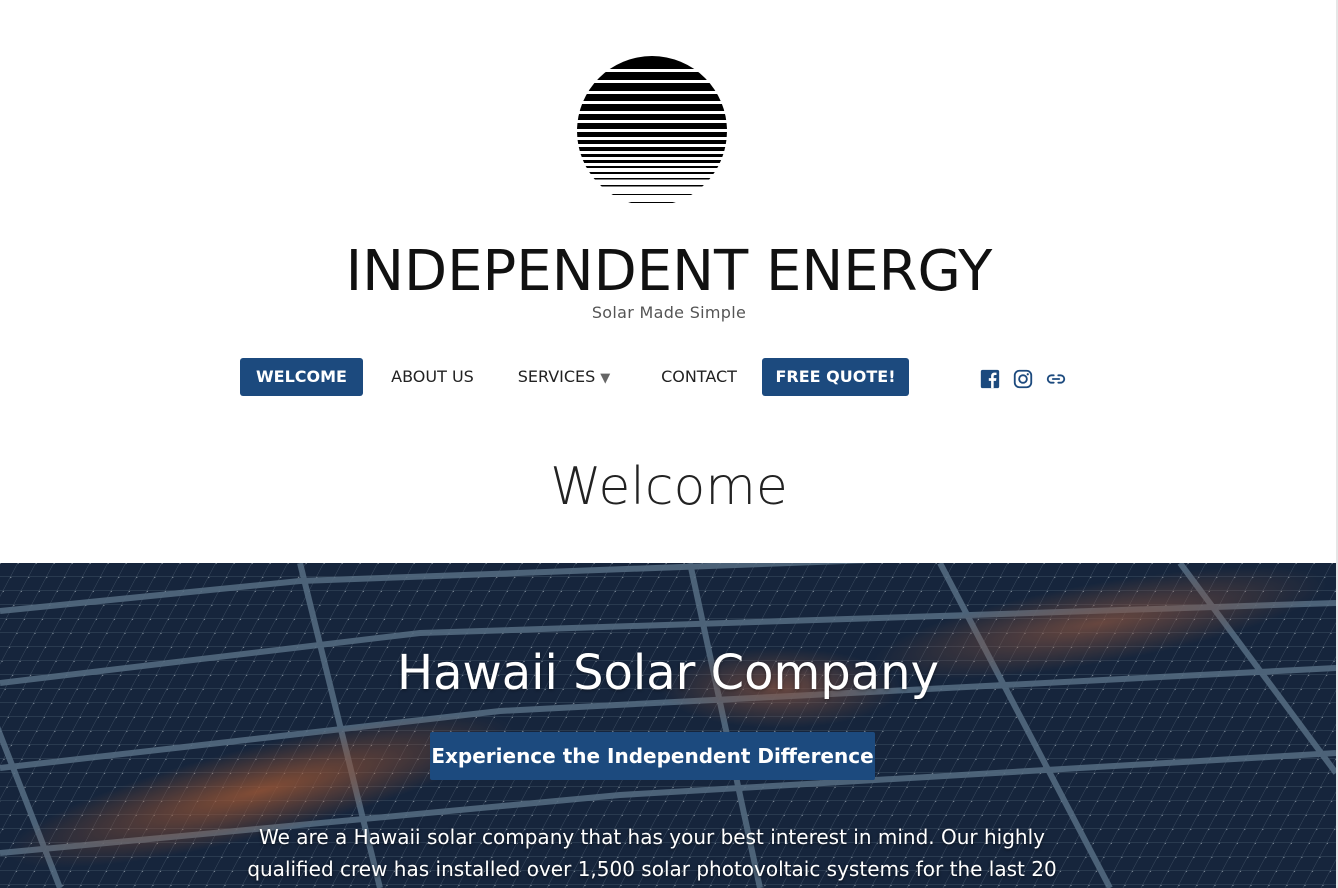 The width and height of the screenshot is (1338, 888). Describe the element at coordinates (605, 378) in the screenshot. I see `chevron-down-icon: ▼` at that location.